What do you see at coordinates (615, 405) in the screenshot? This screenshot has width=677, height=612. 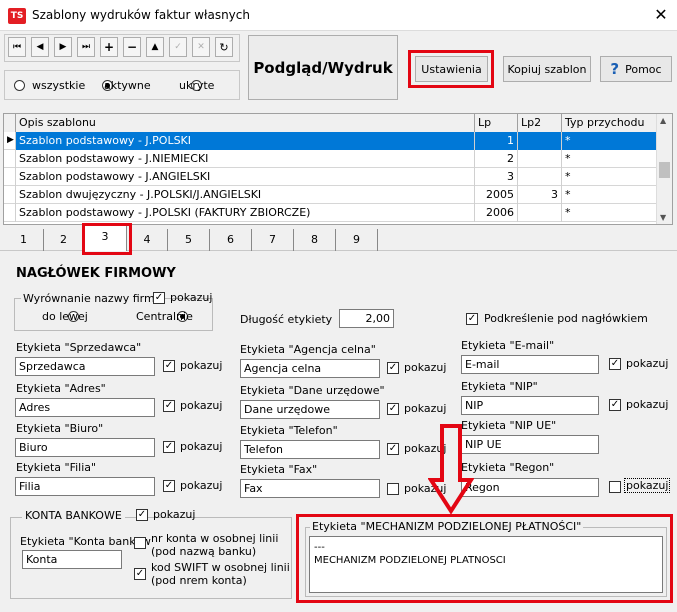 I see `nip-show-checkbox: ✓` at bounding box center [615, 405].